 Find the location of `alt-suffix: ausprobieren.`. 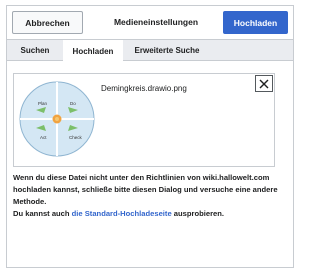

alt-suffix: ausprobieren. is located at coordinates (197, 213).